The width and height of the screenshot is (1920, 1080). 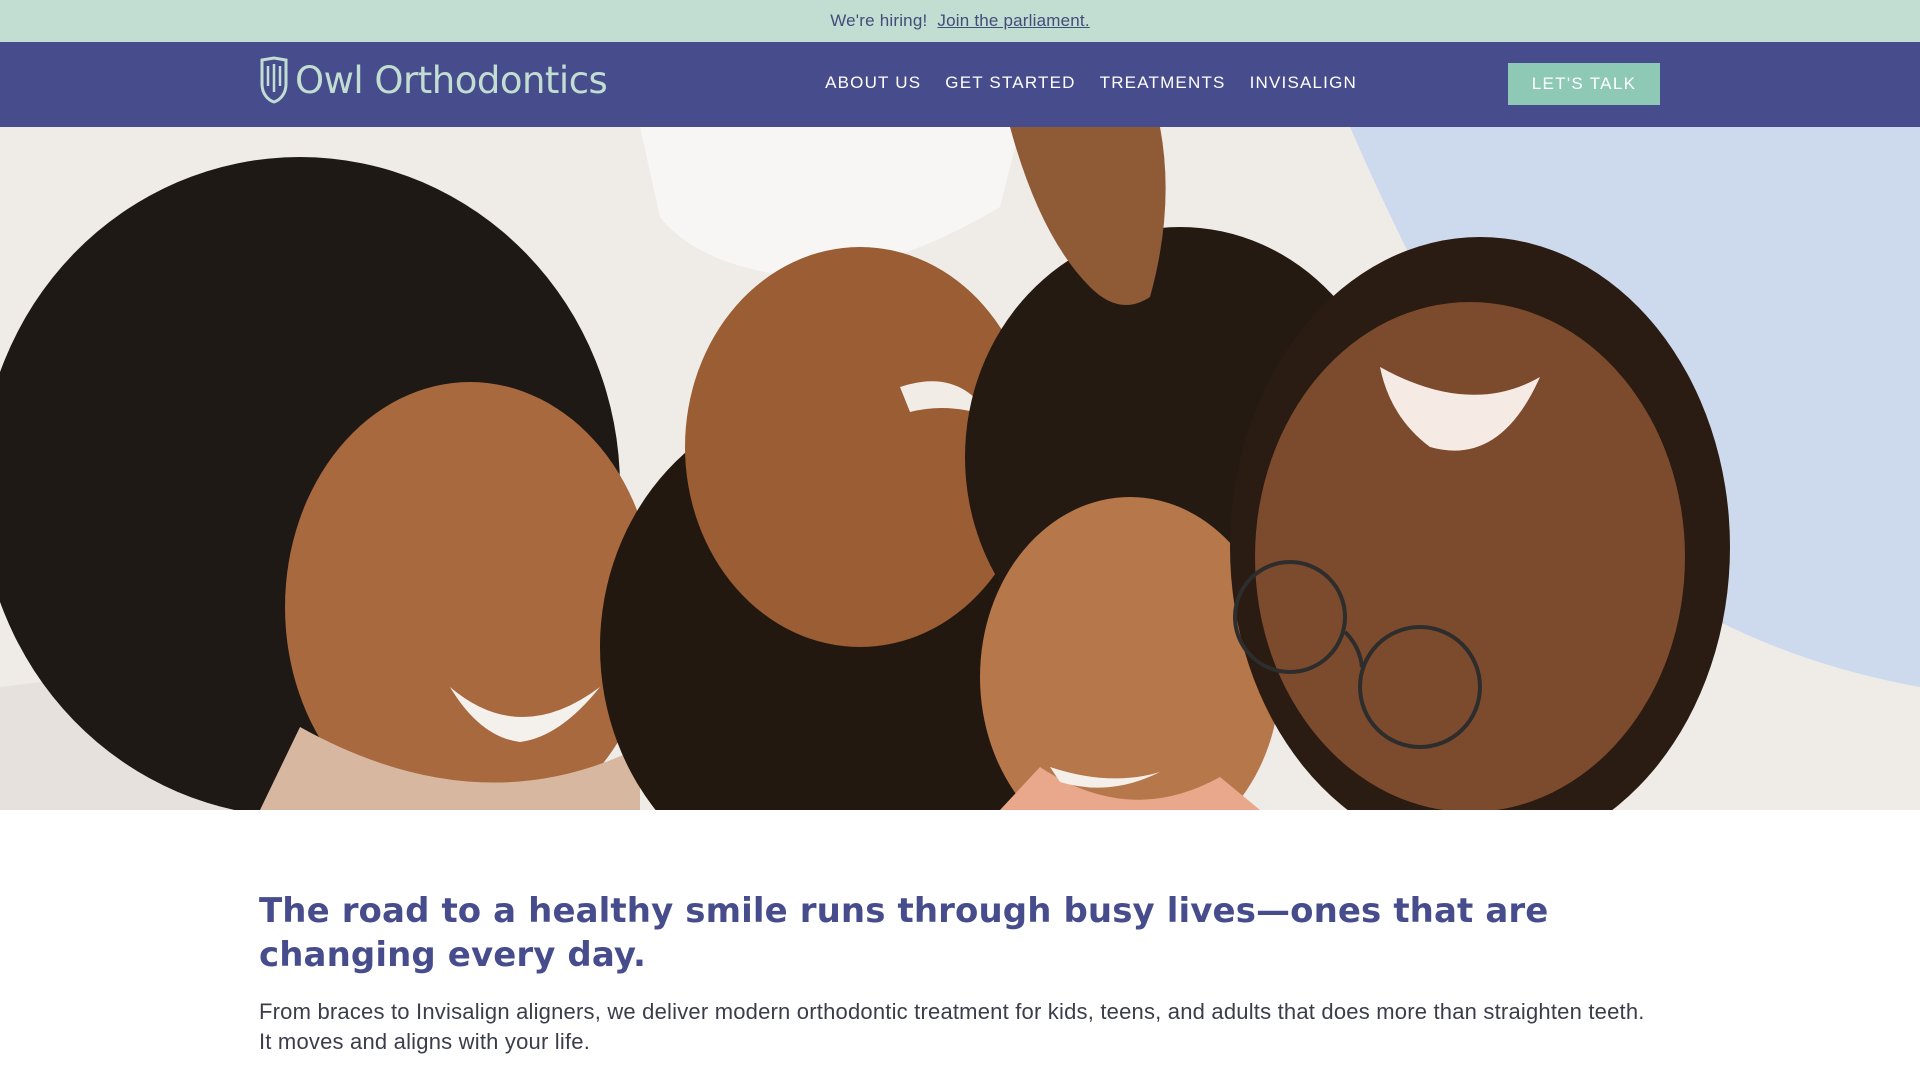 What do you see at coordinates (879, 20) in the screenshot?
I see `announcement-text: We're hiring!` at bounding box center [879, 20].